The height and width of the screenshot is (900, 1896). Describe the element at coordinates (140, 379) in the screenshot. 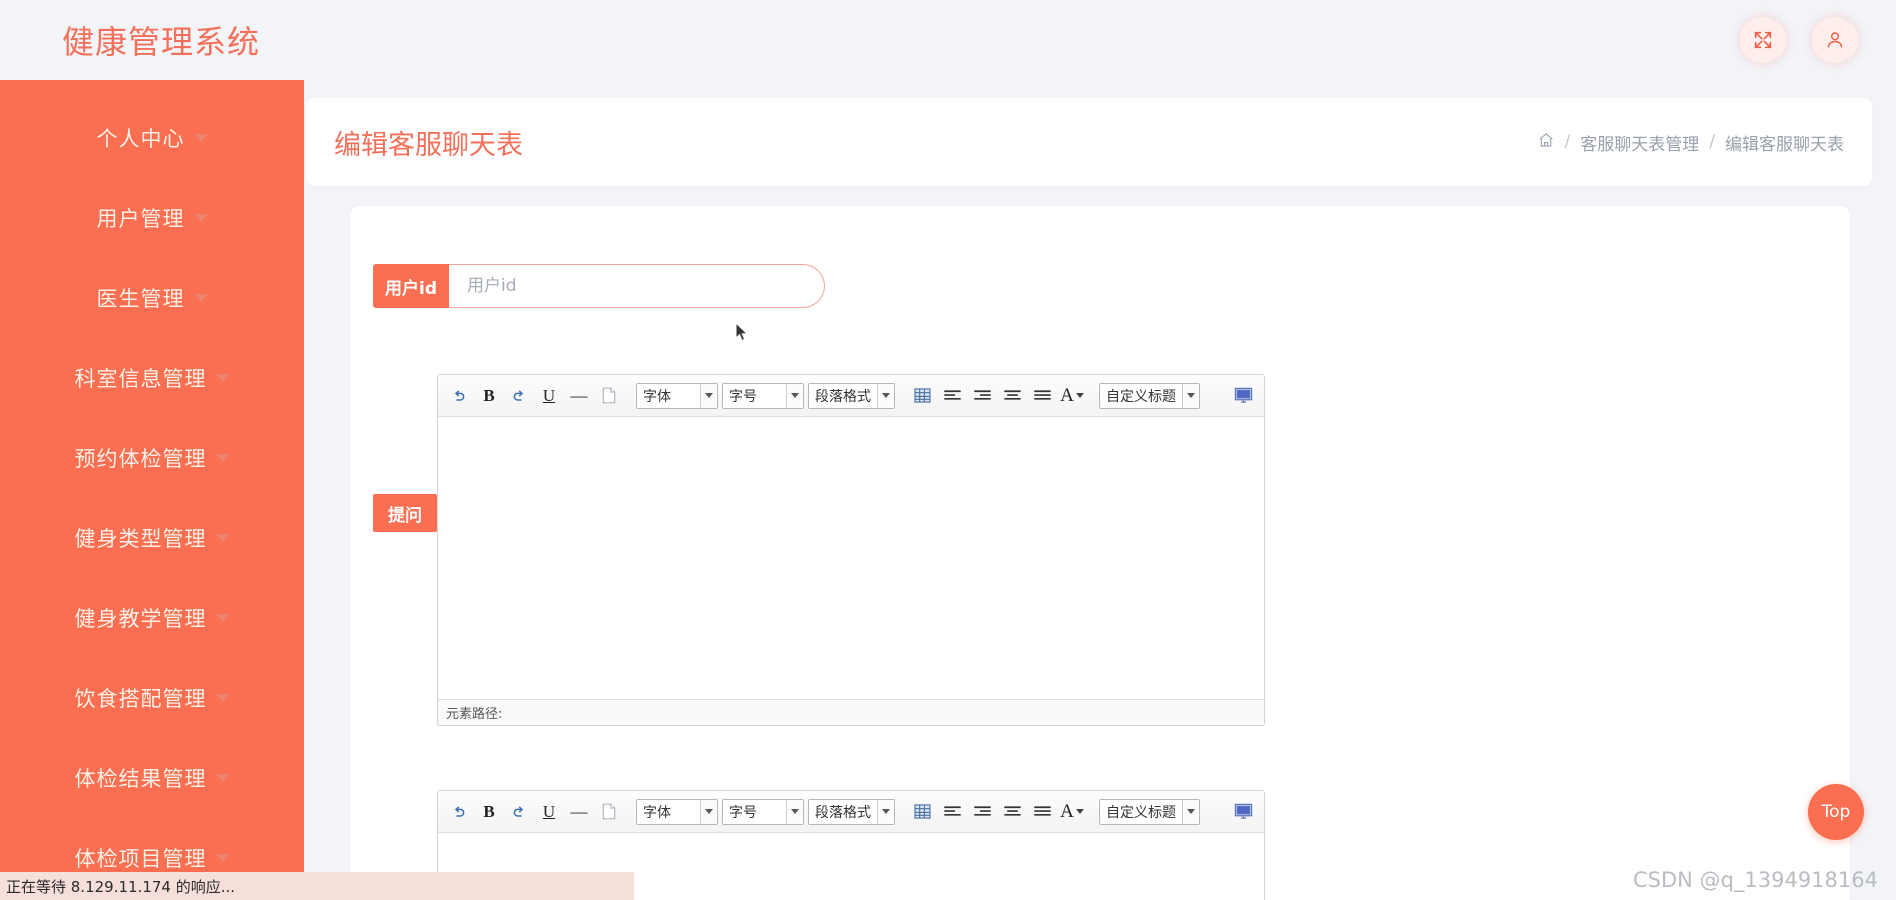

I see `sidebar-item-label: 科室信息管理` at that location.